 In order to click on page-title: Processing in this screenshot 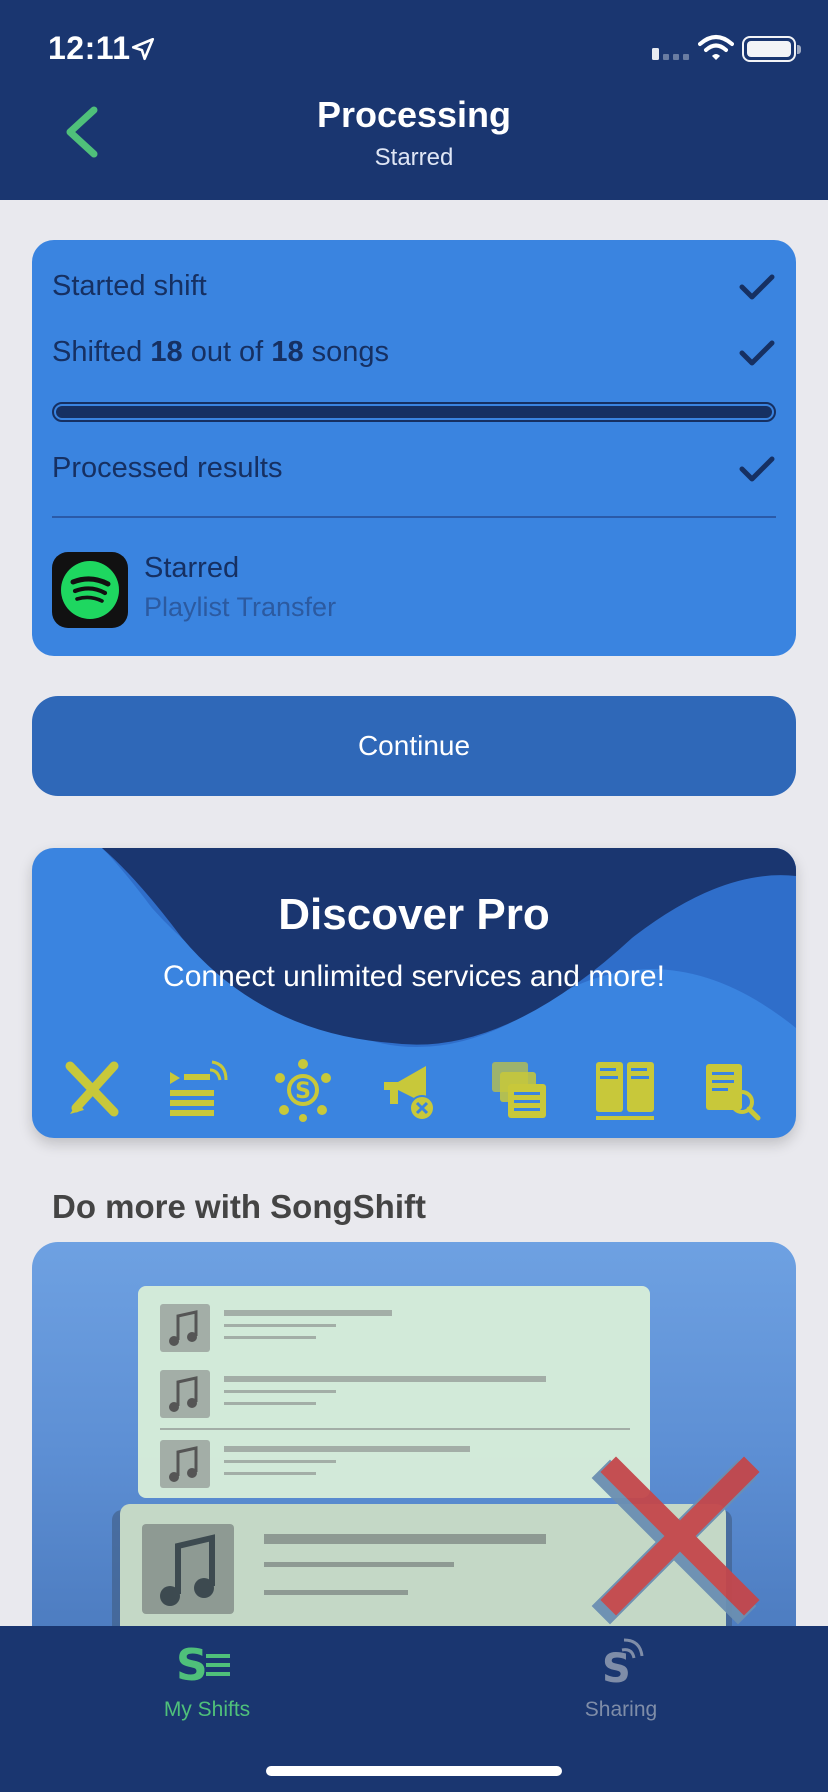, I will do `click(414, 114)`.